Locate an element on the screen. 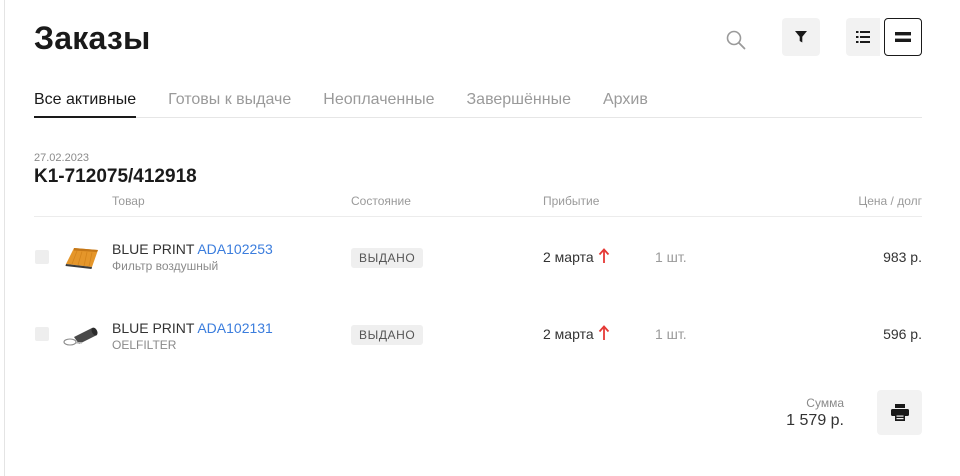 Image resolution: width=960 pixels, height=476 pixels. oil-filter-icon is located at coordinates (80, 336).